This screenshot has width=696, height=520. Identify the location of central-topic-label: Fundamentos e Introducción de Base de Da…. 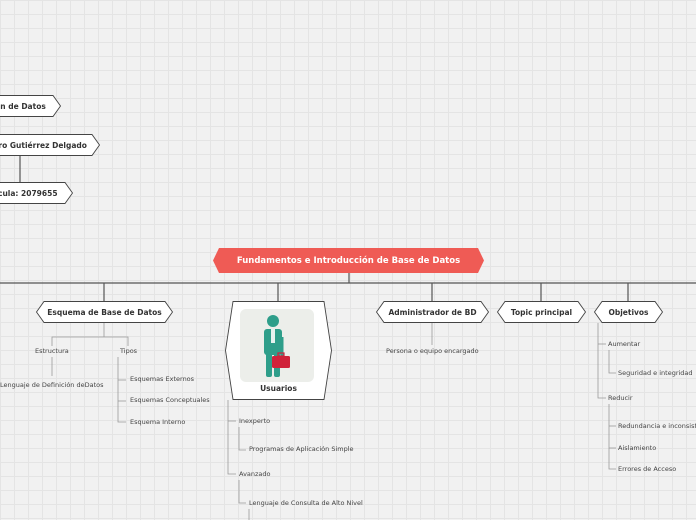
(348, 260).